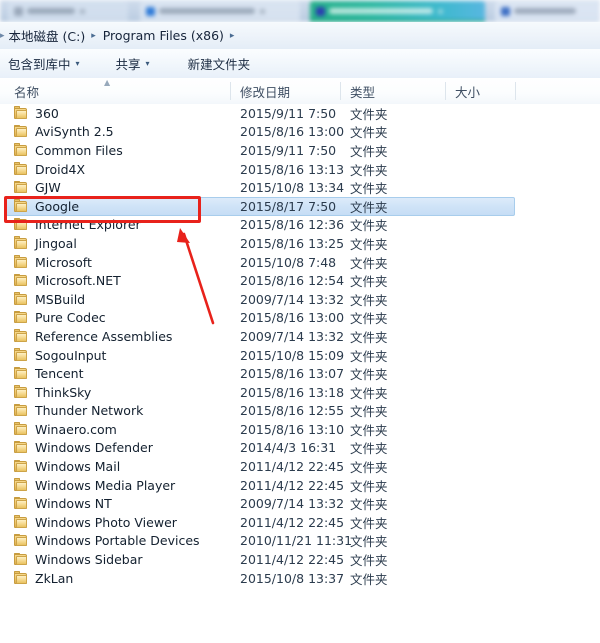 The height and width of the screenshot is (643, 600). Describe the element at coordinates (300, 355) in the screenshot. I see `table-row: SogouInput 2015/10/8 15:09 文件夹` at that location.